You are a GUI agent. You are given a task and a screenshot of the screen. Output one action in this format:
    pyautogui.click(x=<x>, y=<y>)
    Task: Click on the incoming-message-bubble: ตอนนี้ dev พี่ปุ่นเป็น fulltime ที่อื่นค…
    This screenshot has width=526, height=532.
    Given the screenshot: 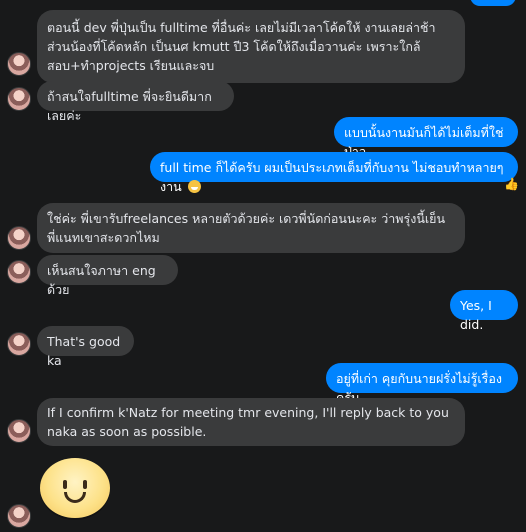 What is the action you would take?
    pyautogui.click(x=251, y=46)
    